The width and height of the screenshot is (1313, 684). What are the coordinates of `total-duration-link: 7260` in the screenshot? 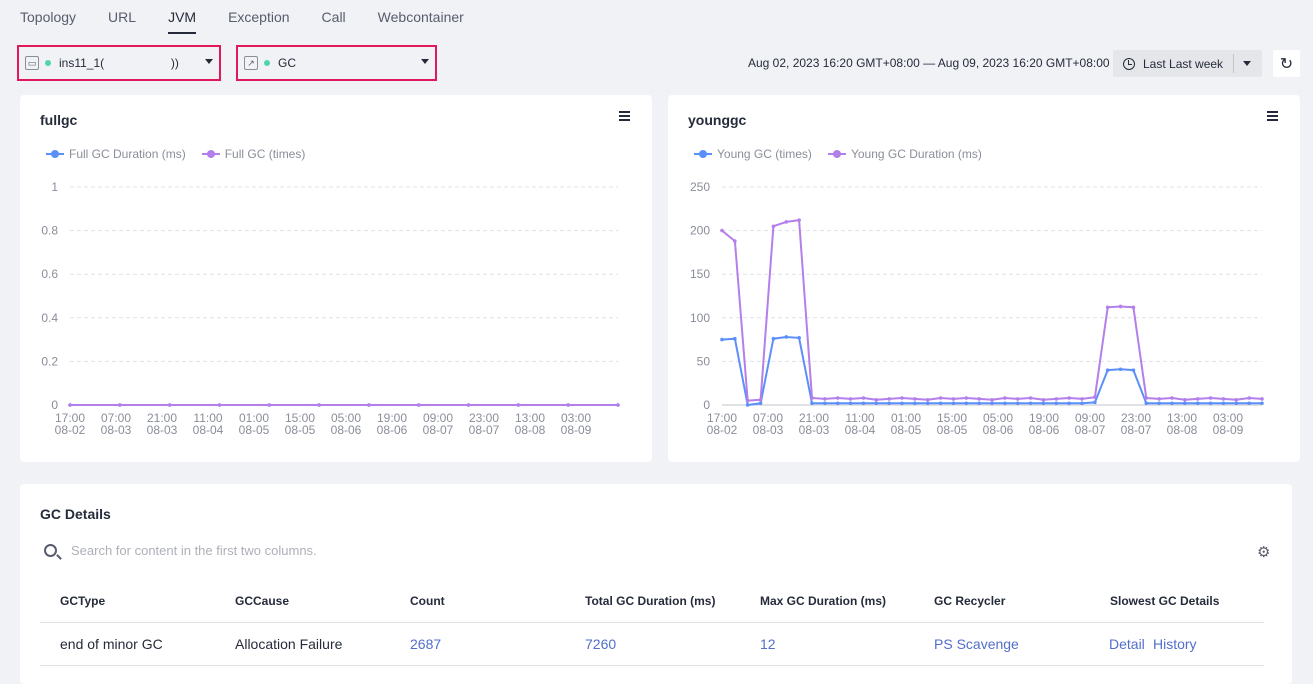 It's located at (600, 644).